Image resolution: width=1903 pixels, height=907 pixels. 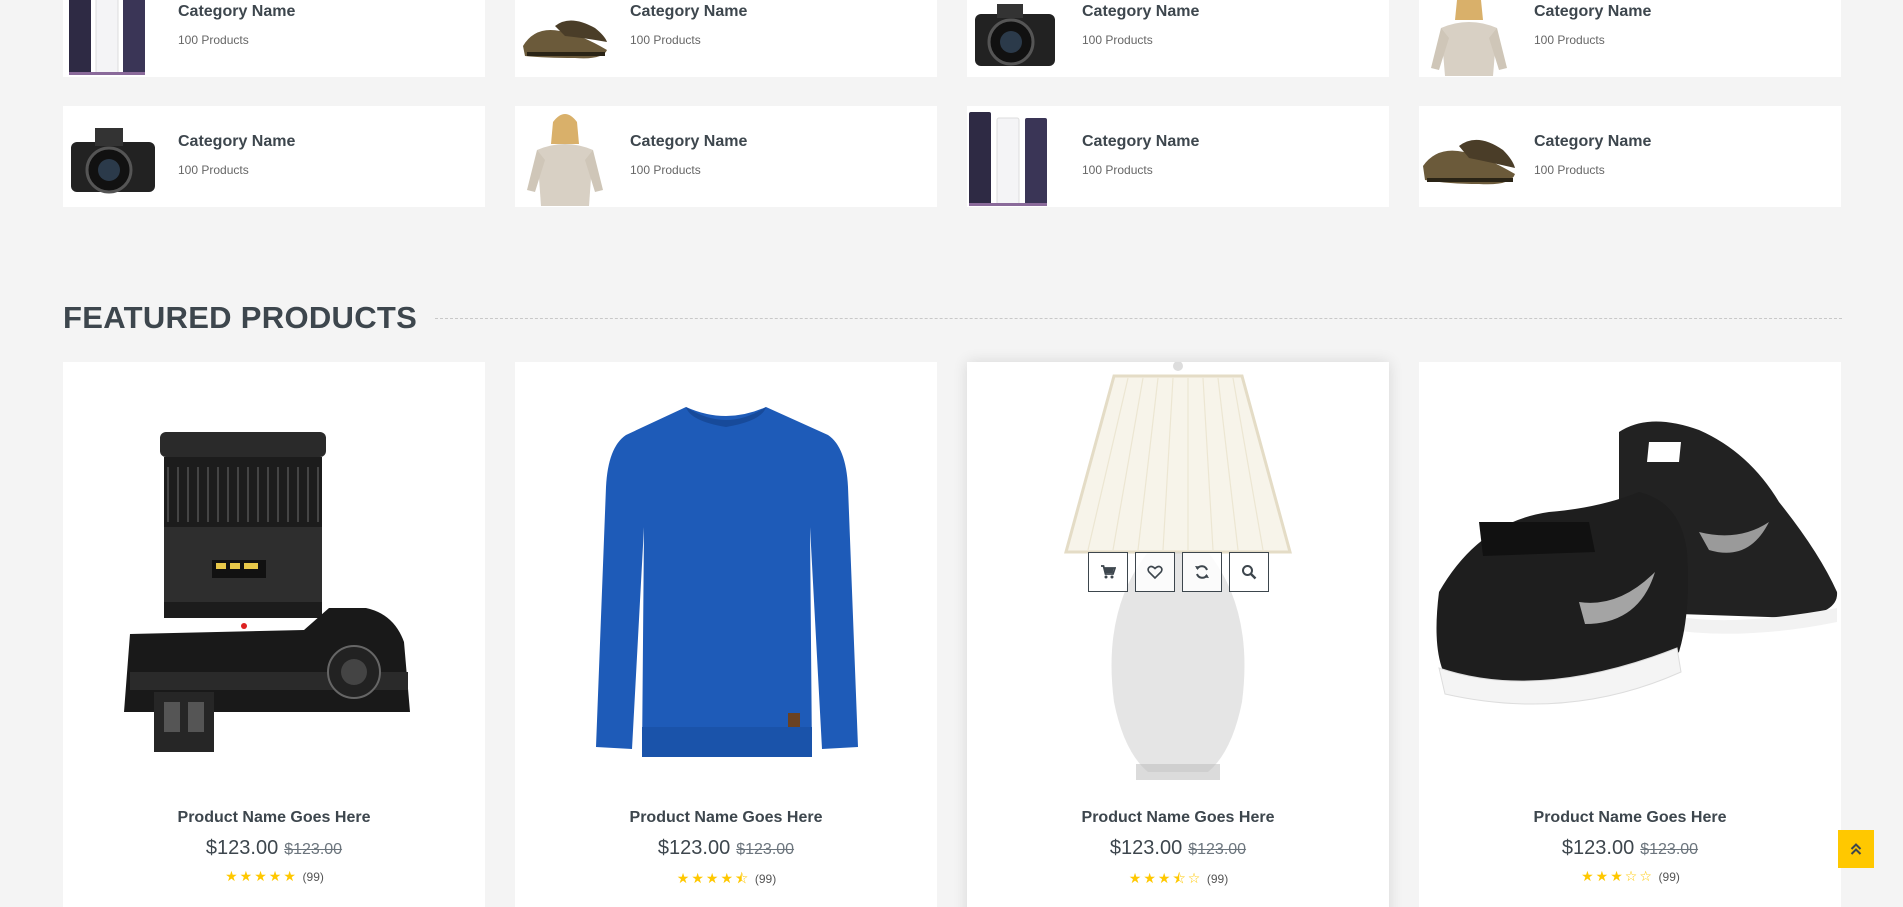 What do you see at coordinates (274, 572) in the screenshot?
I see `product-image-camera` at bounding box center [274, 572].